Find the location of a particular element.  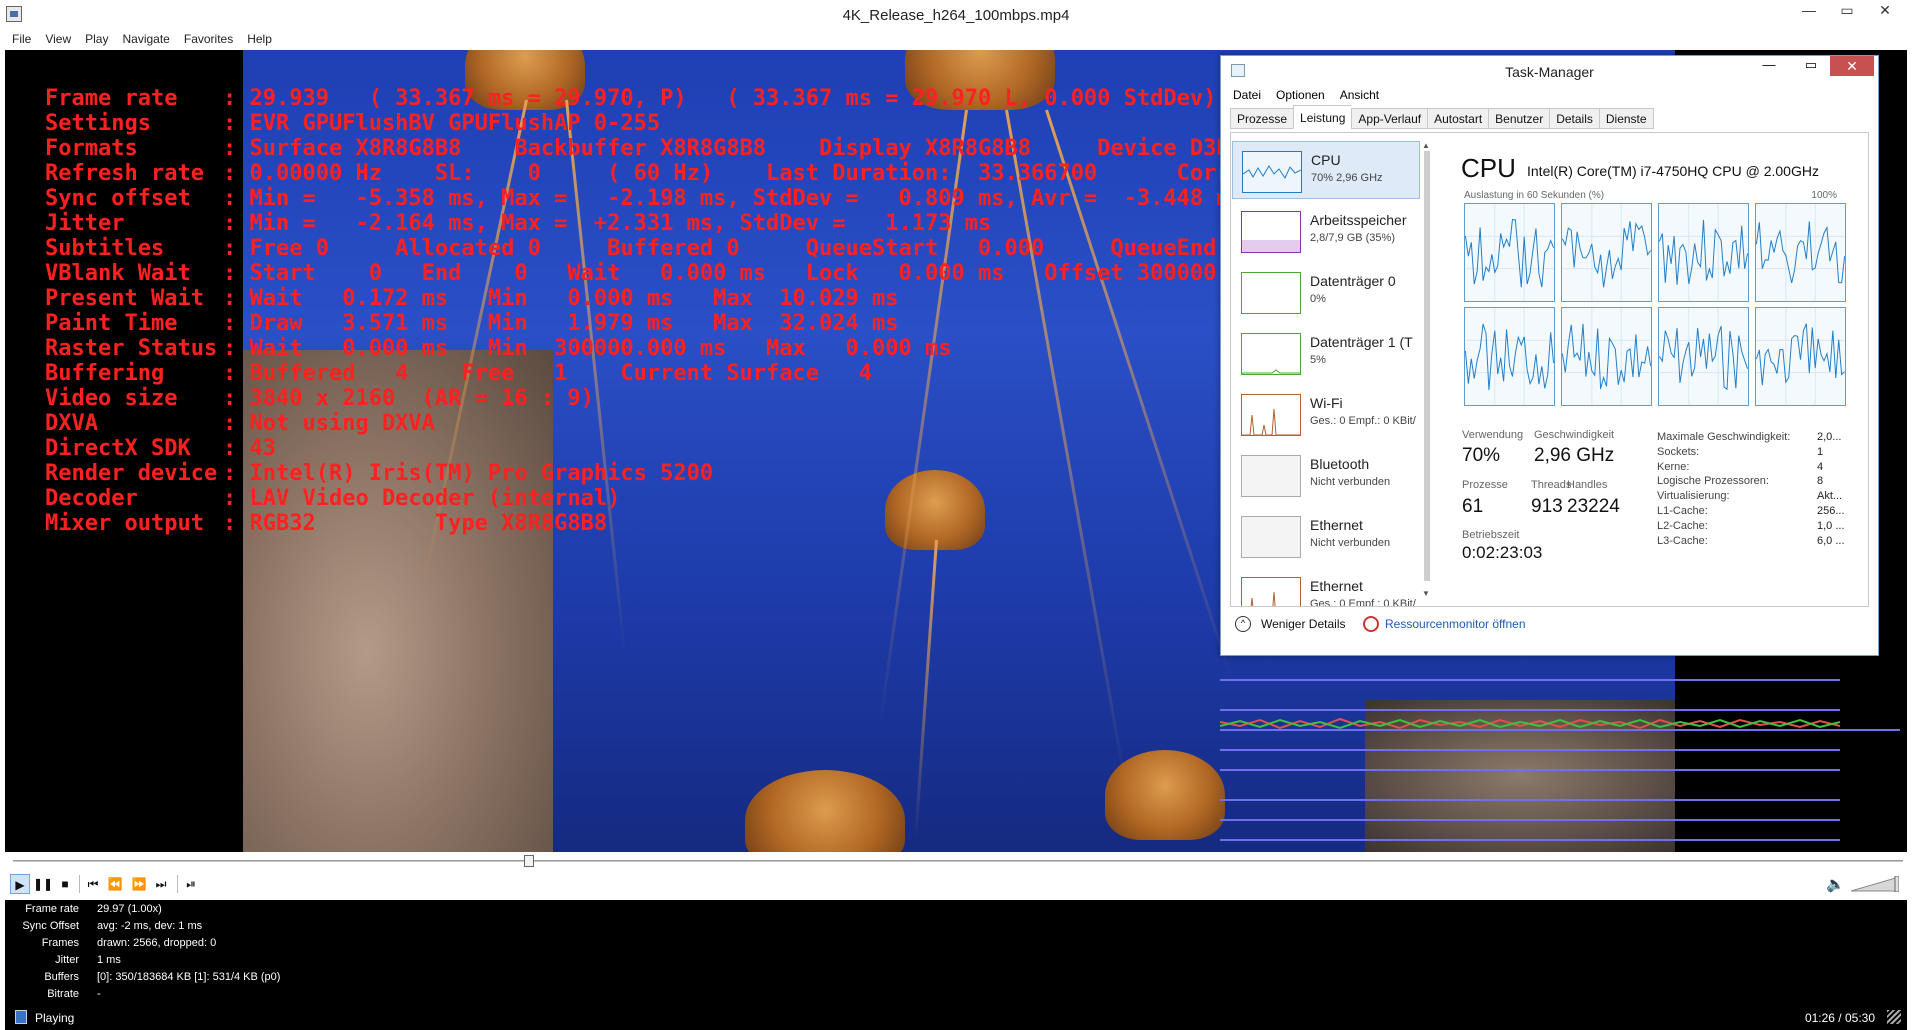

tab-benutzer: Benutzer is located at coordinates (1519, 118).